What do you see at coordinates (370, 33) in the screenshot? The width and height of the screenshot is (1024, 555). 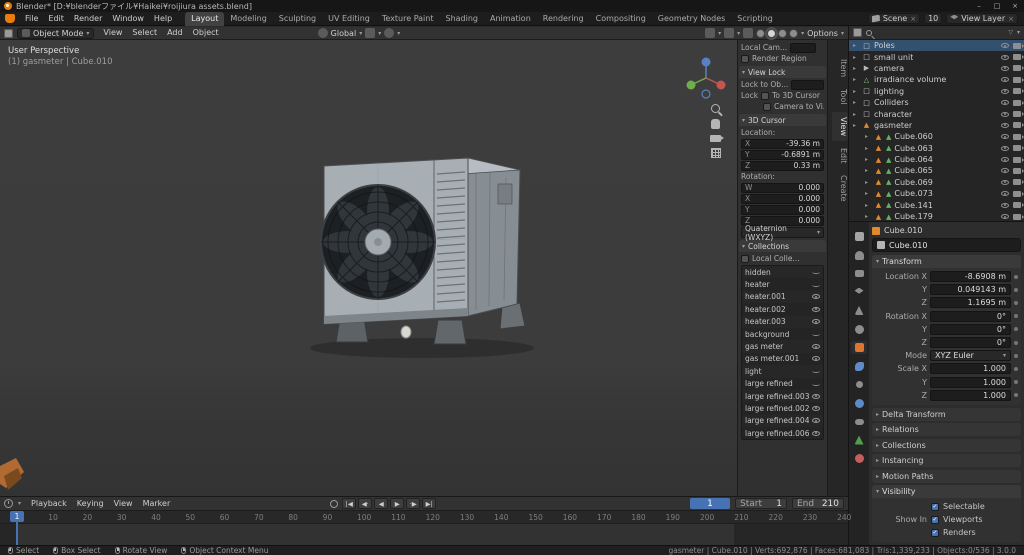 I see `snap-magnet-icon` at bounding box center [370, 33].